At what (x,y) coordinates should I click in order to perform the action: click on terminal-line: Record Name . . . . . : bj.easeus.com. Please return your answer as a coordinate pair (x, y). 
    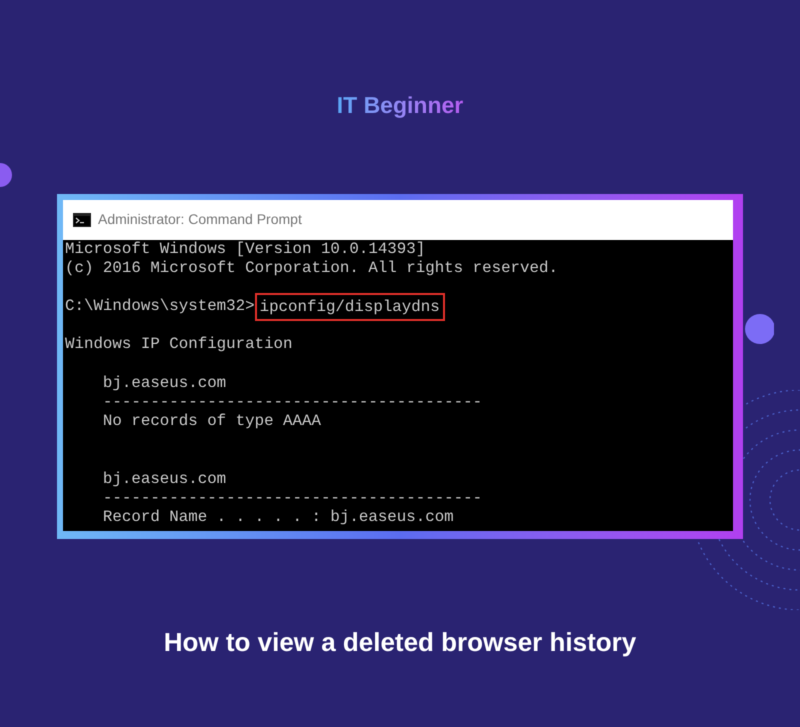
    Looking at the image, I should click on (278, 518).